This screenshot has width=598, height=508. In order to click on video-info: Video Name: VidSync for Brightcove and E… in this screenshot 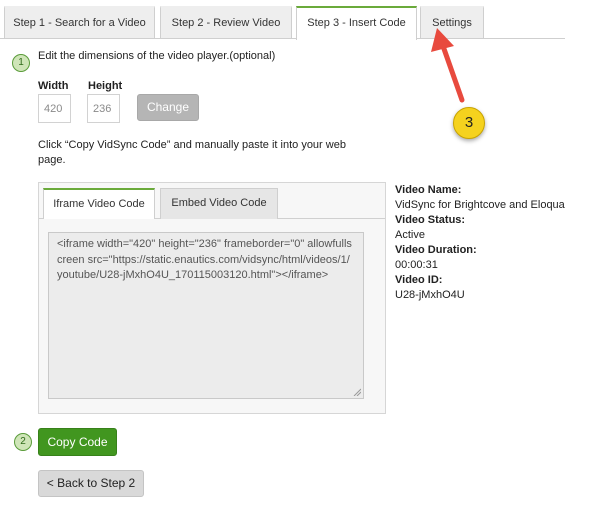, I will do `click(495, 243)`.